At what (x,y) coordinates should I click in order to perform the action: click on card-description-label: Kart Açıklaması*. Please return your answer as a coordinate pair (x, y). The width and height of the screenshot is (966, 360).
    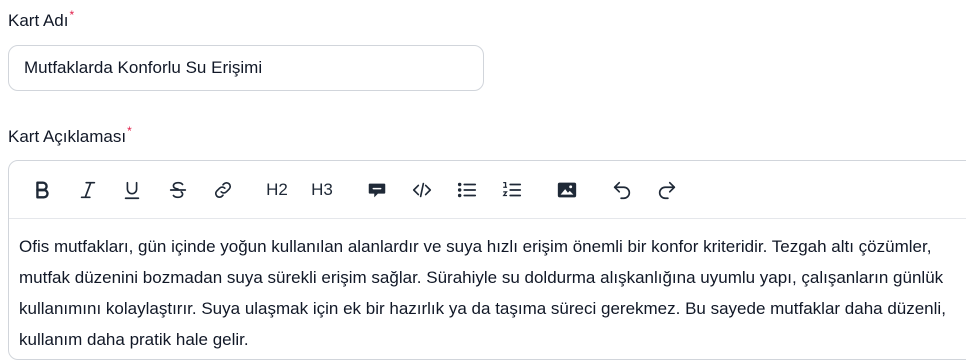
    Looking at the image, I should click on (70, 135).